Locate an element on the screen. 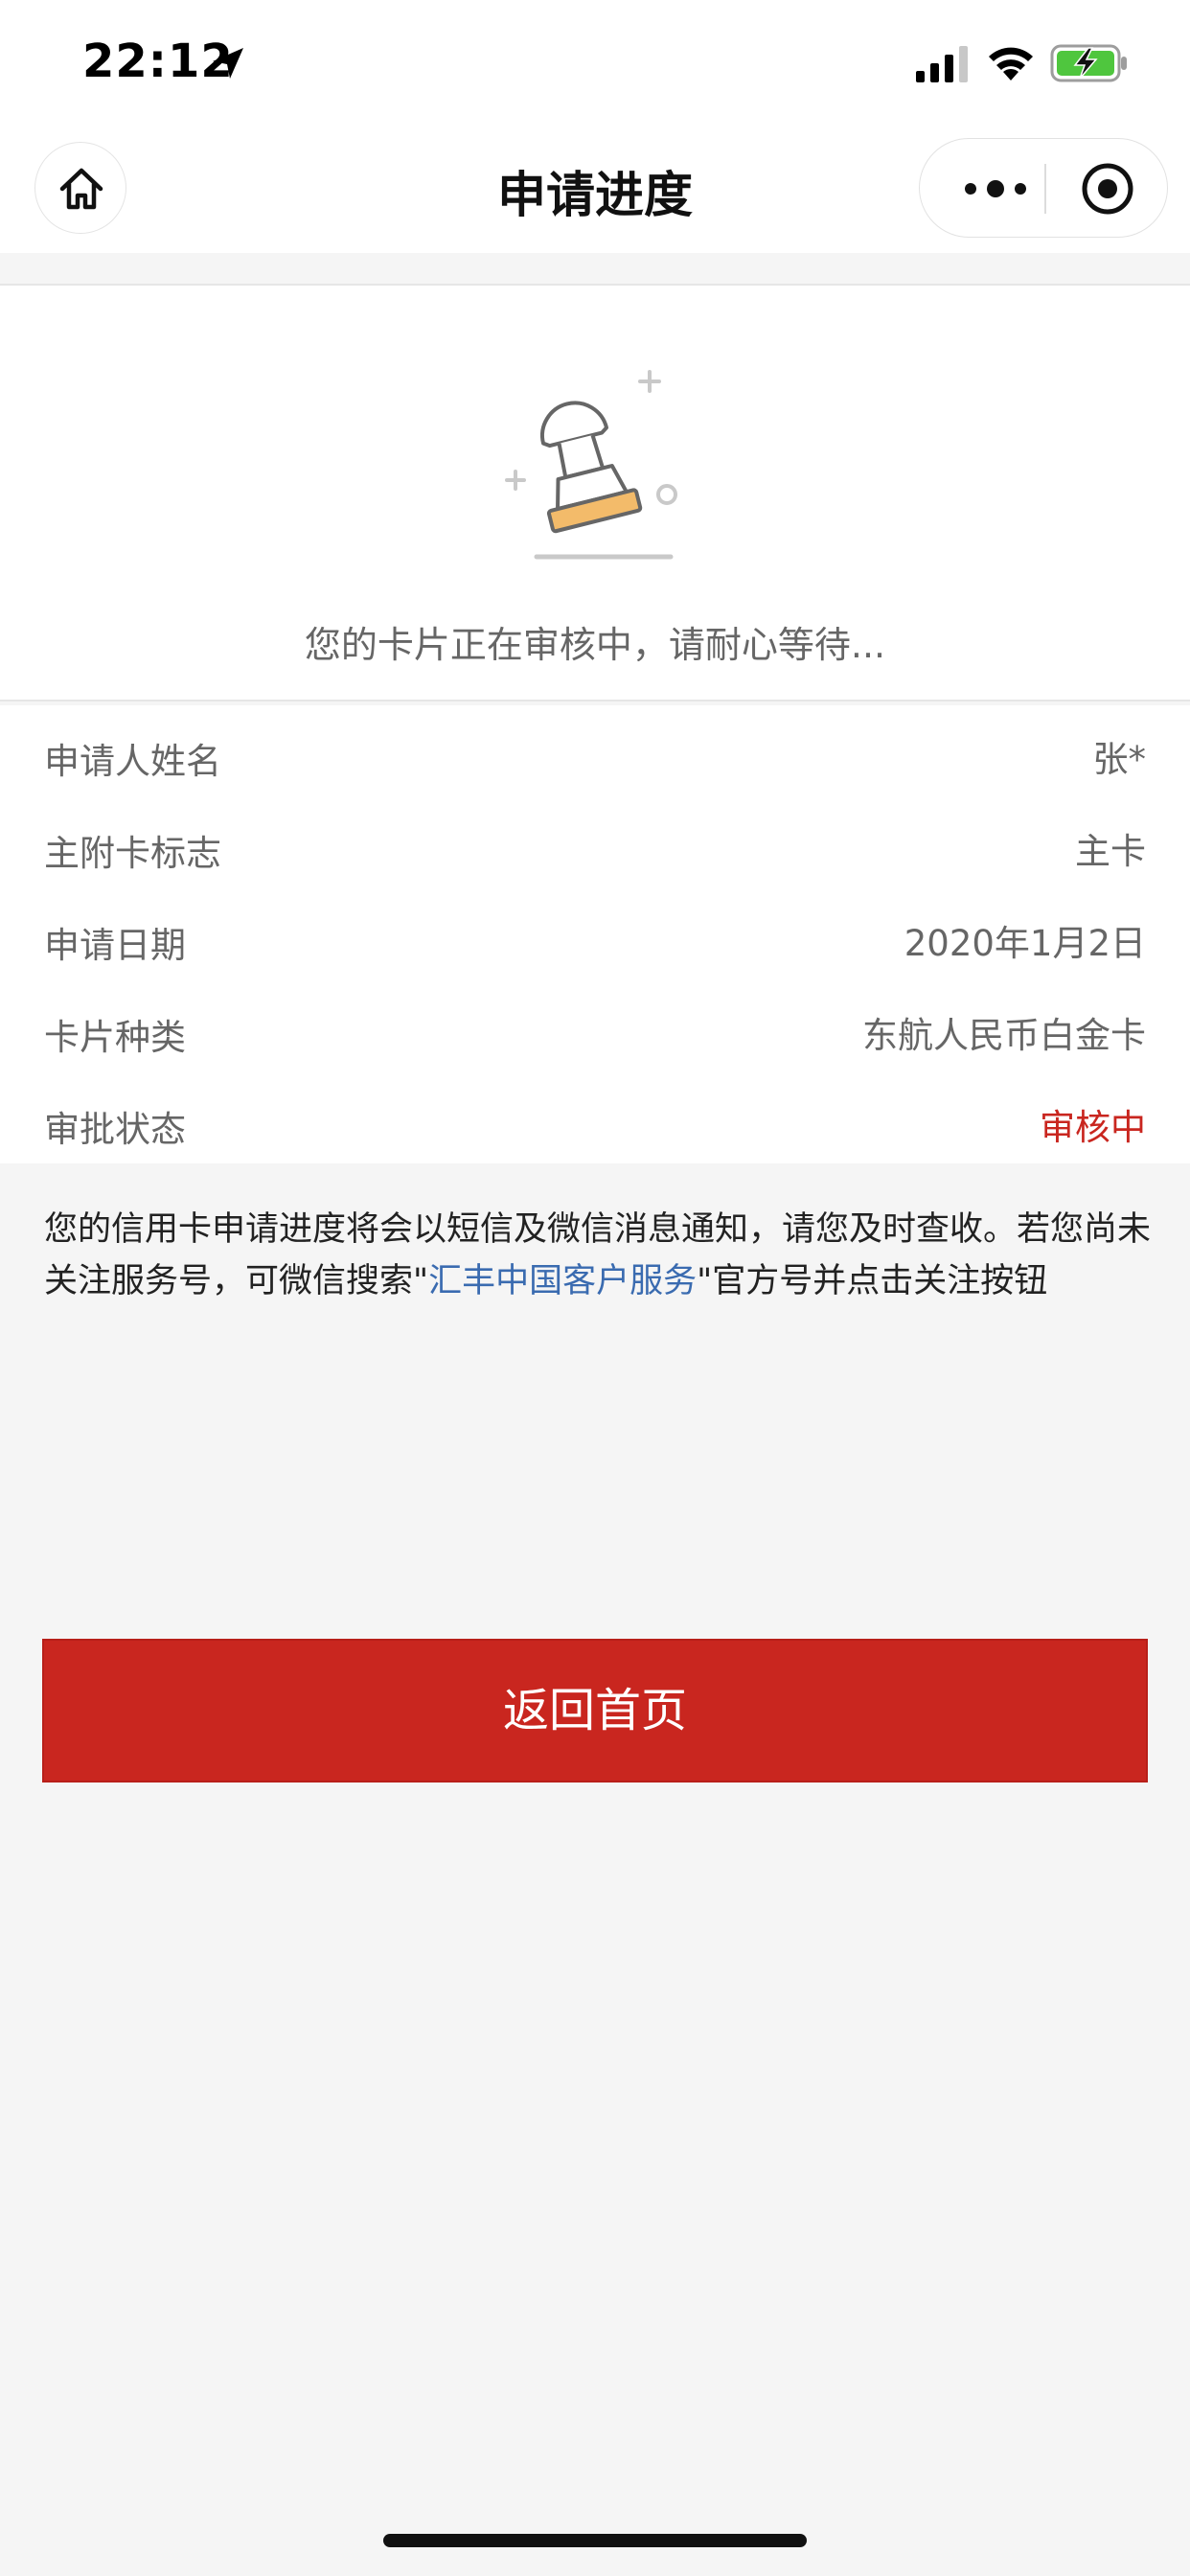 The height and width of the screenshot is (2576, 1190). info-value: 主卡 is located at coordinates (1110, 851).